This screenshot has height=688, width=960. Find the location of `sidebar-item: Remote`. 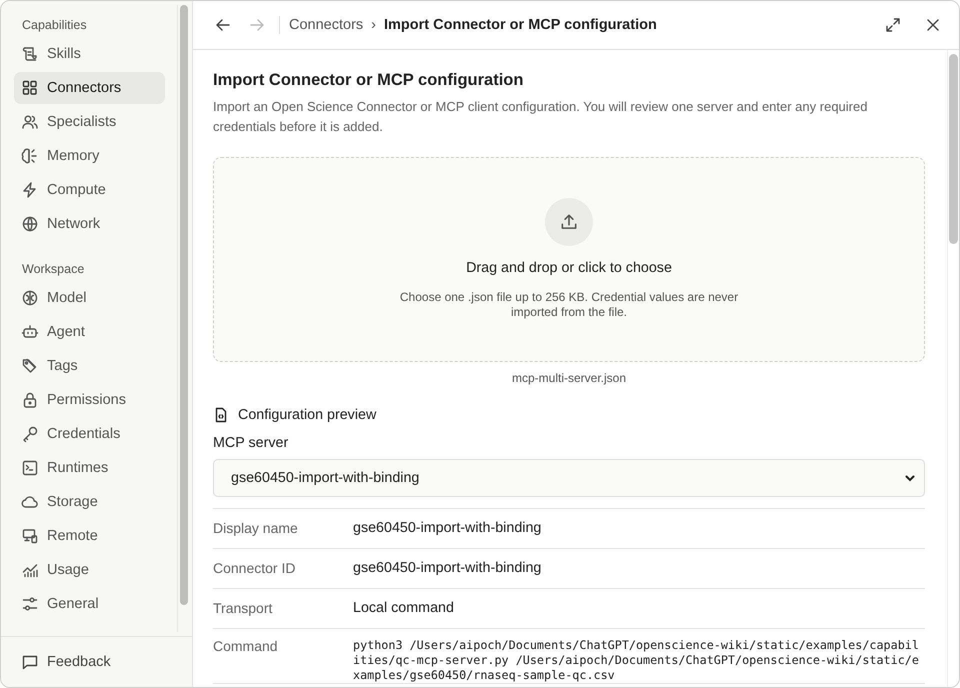

sidebar-item: Remote is located at coordinates (89, 536).